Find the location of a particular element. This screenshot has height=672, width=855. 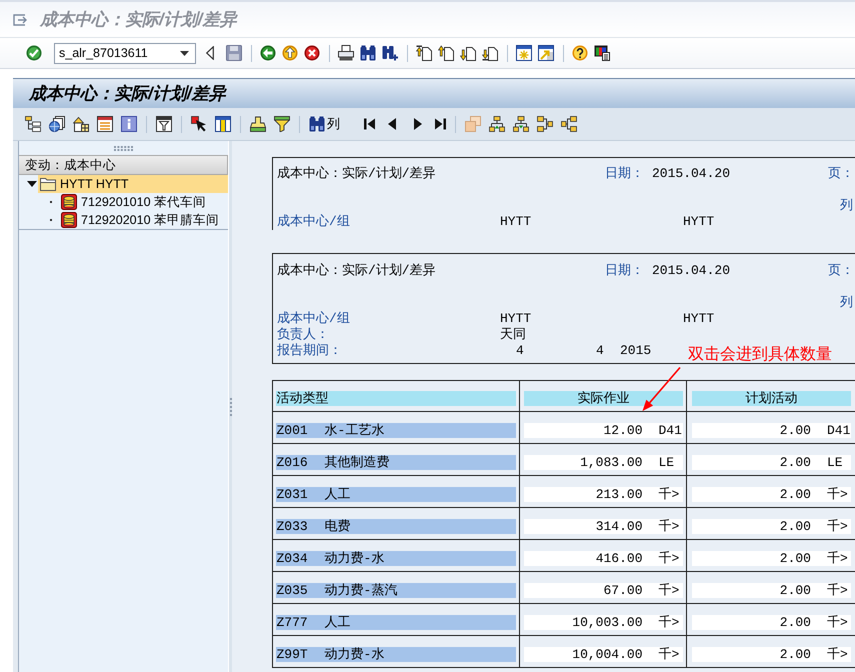

tree-column-header: 变动：成本中心 is located at coordinates (123, 165).